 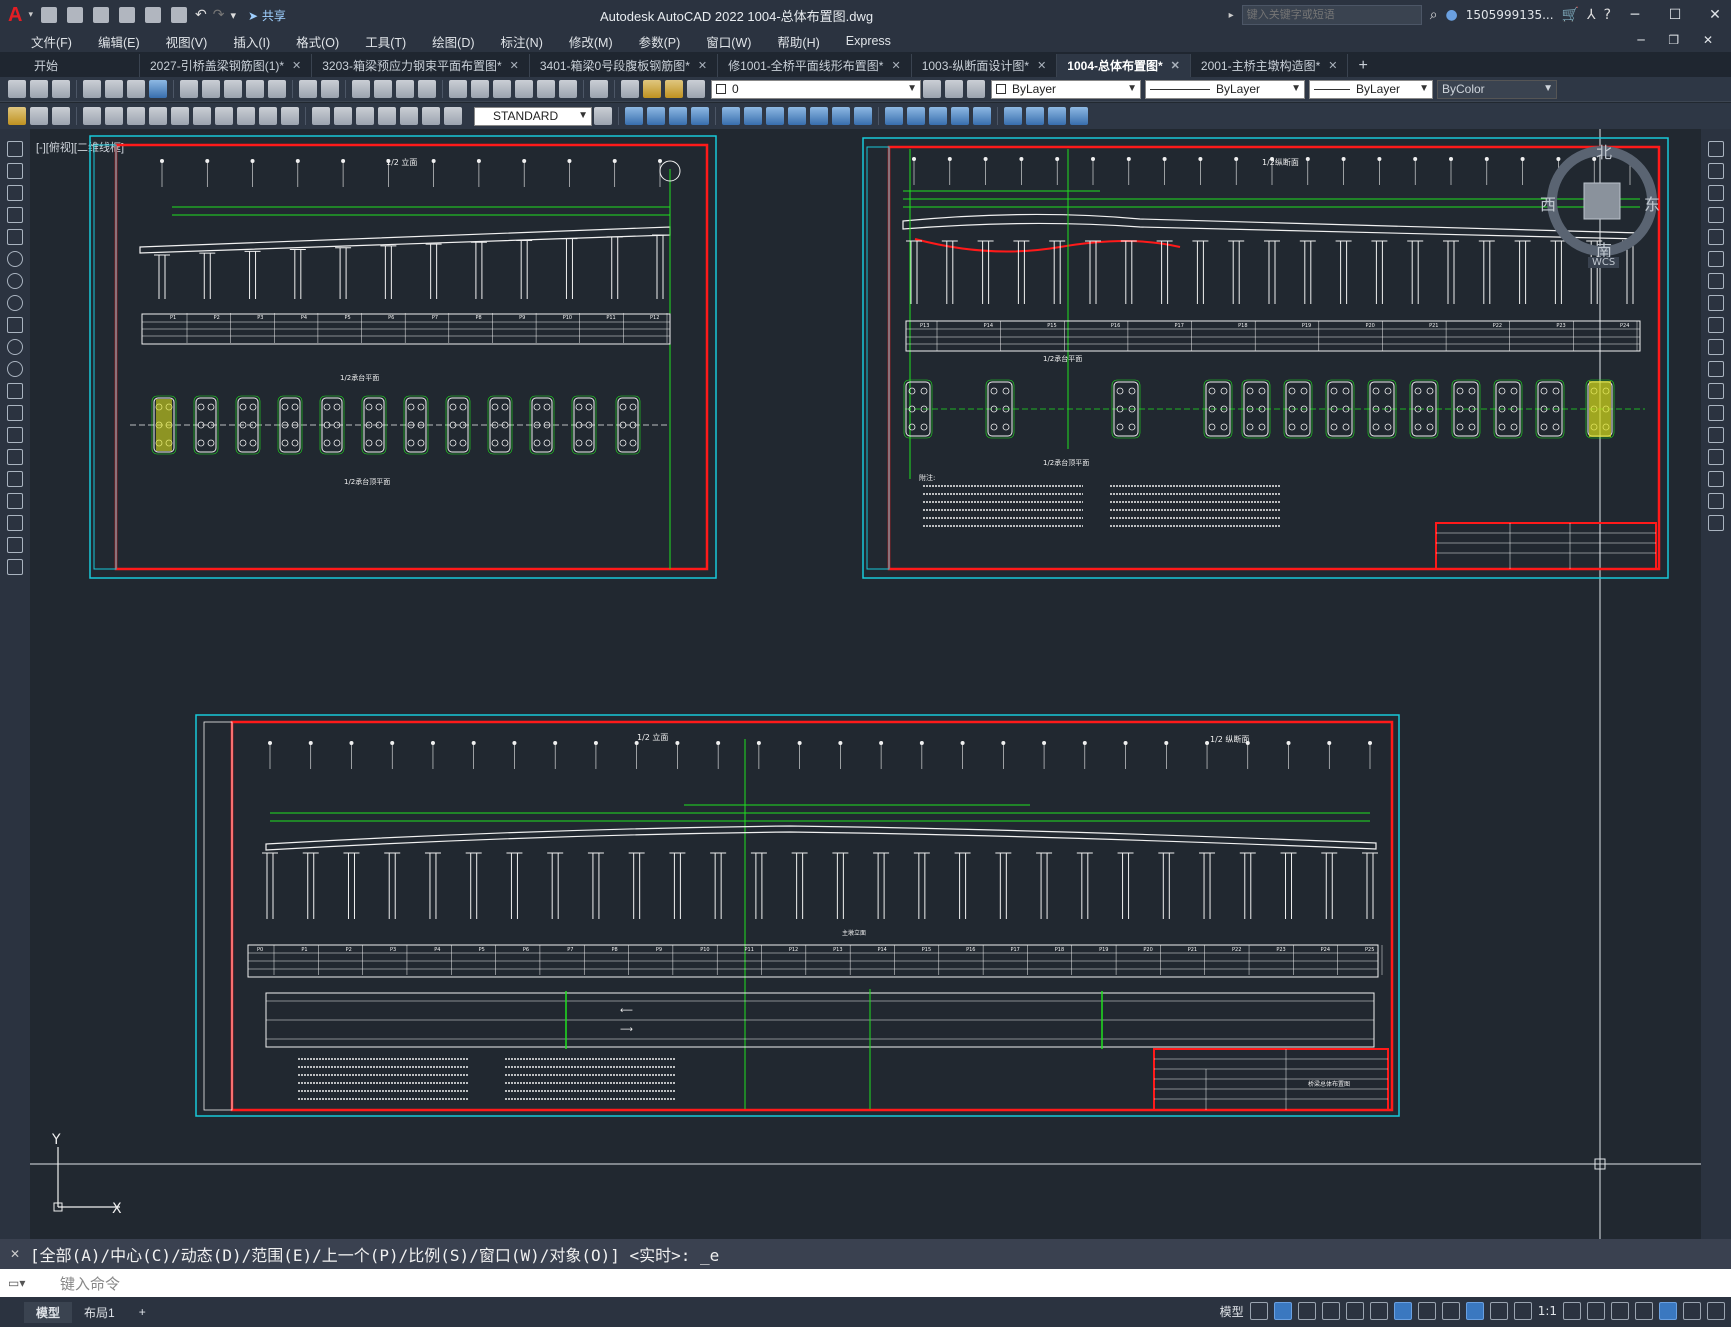 I want to click on dim-arc-icon, so click(x=61, y=116).